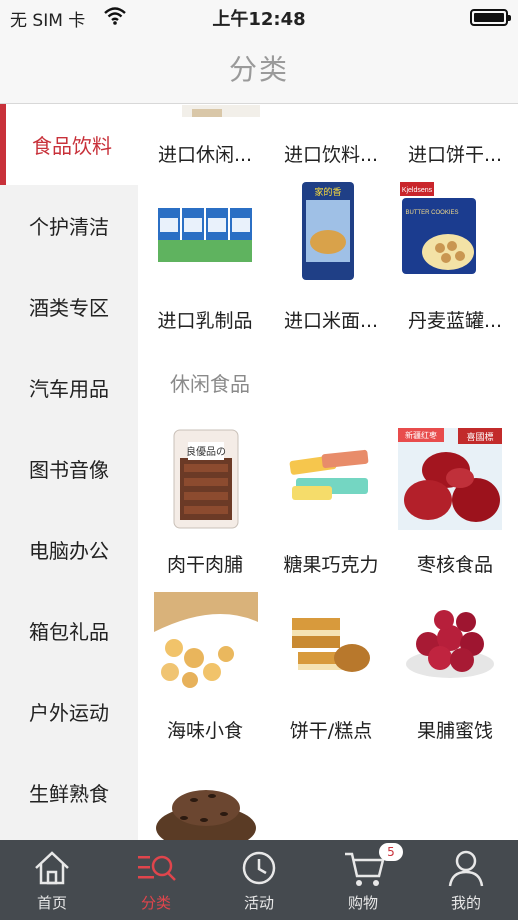  What do you see at coordinates (417, 190) in the screenshot?
I see `cookie-brand-text: Kjeldsens` at bounding box center [417, 190].